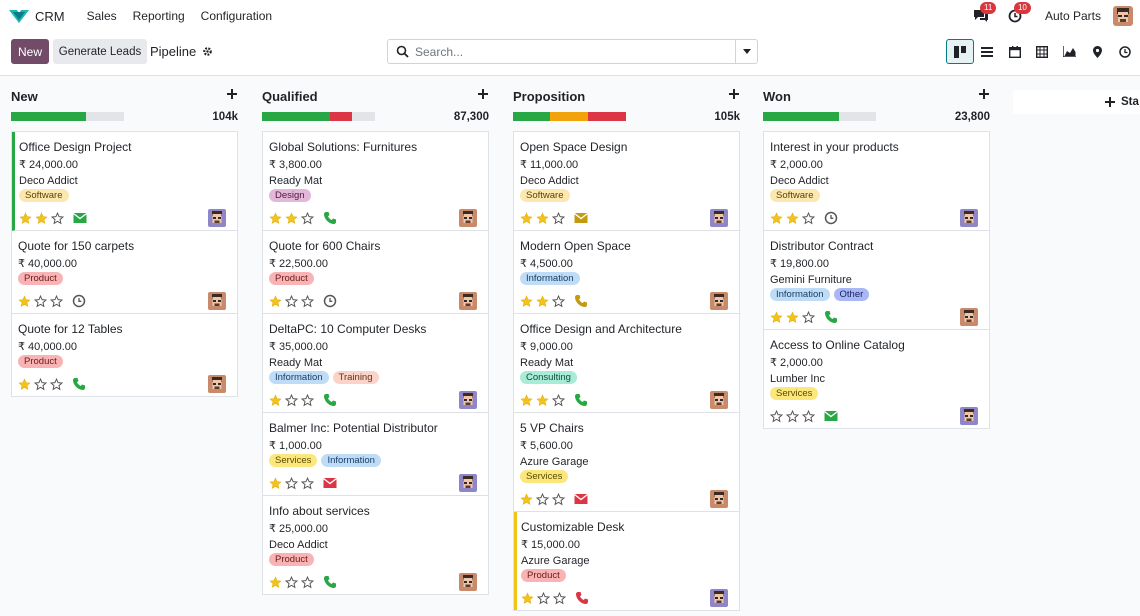  What do you see at coordinates (375, 272) in the screenshot?
I see `lead-card: Quote for 600 Chairs ₹ 22,500.00 Product` at bounding box center [375, 272].